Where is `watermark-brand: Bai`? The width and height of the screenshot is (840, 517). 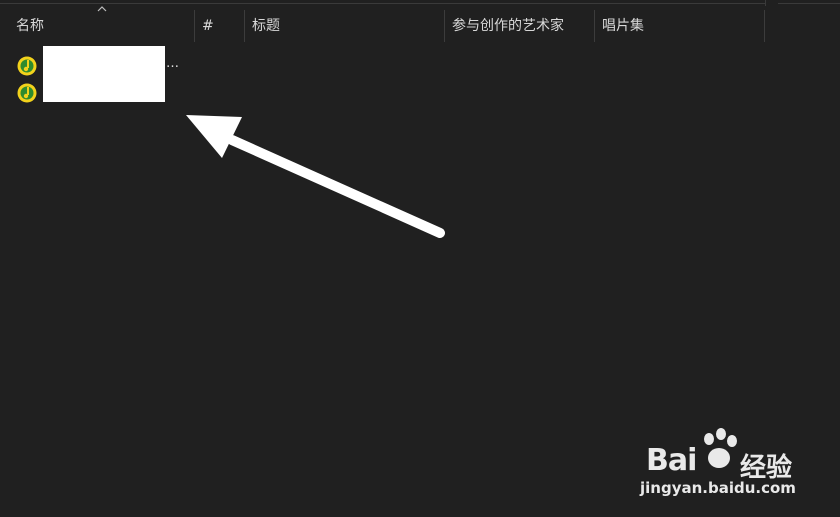
watermark-brand: Bai is located at coordinates (671, 460).